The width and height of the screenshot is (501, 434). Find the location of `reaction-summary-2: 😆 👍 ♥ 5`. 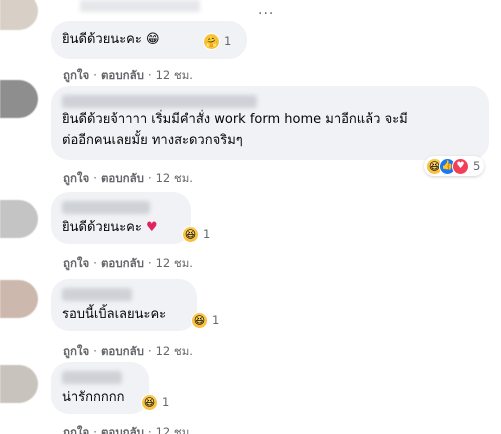

reaction-summary-2: 😆 👍 ♥ 5 is located at coordinates (454, 166).